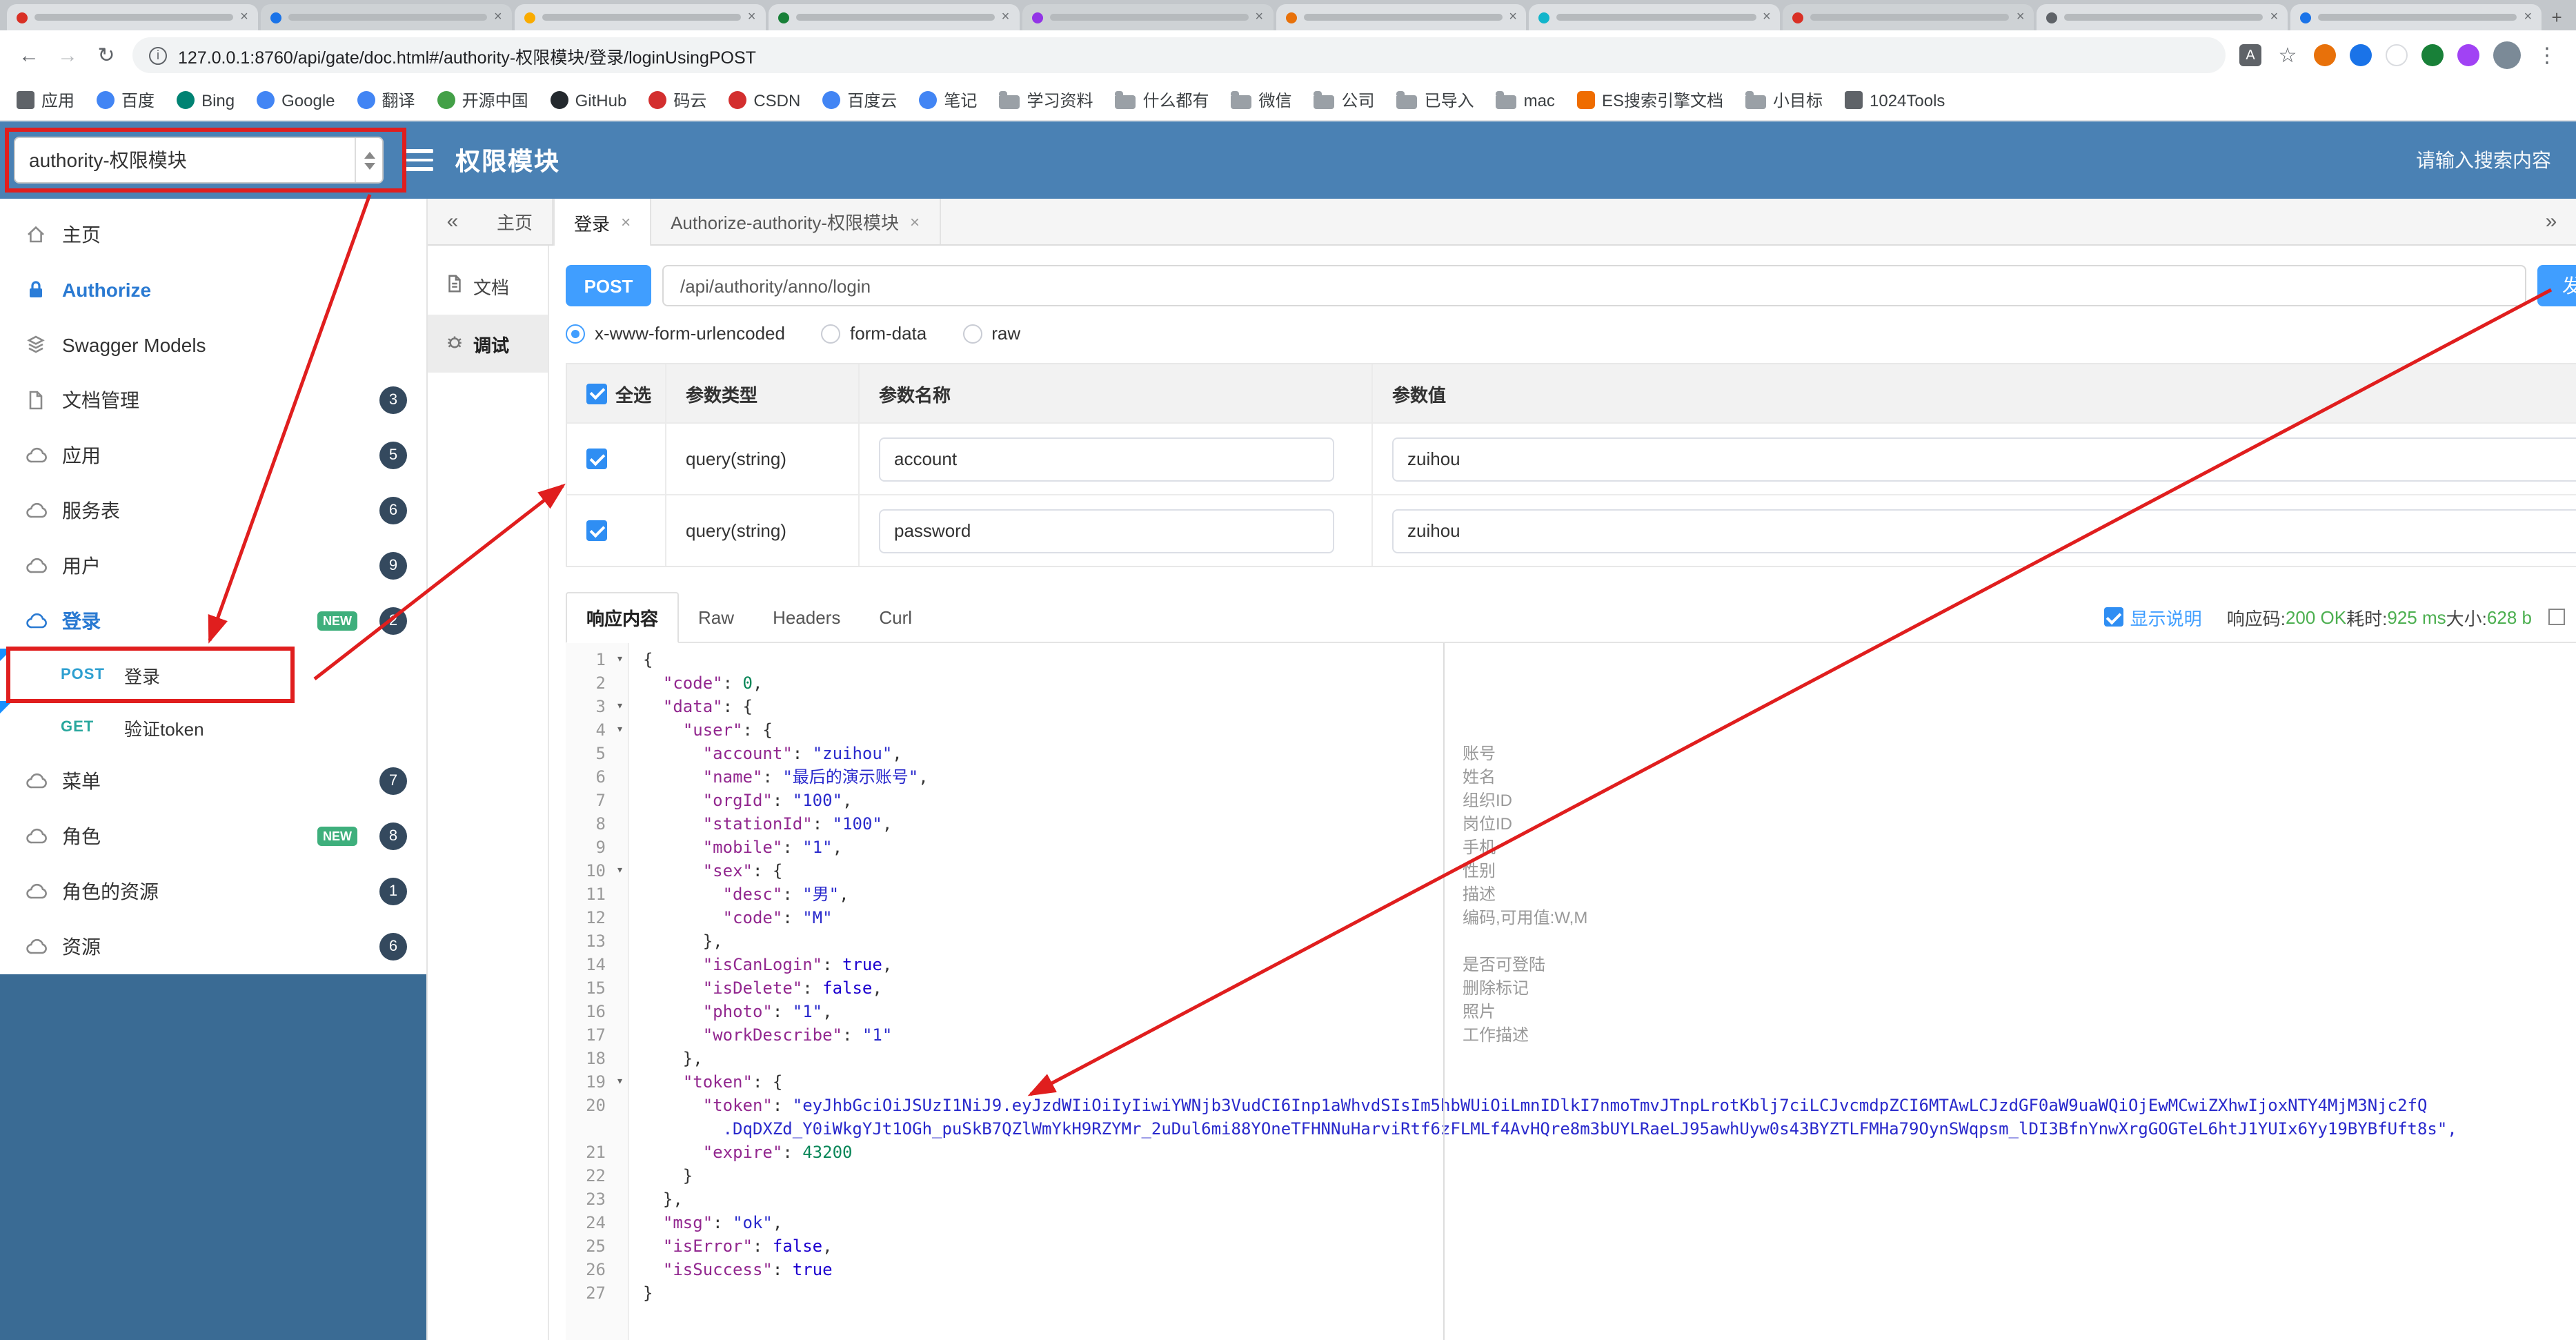  Describe the element at coordinates (1046, 100) in the screenshot. I see `bookmark-item: 学习资料` at that location.